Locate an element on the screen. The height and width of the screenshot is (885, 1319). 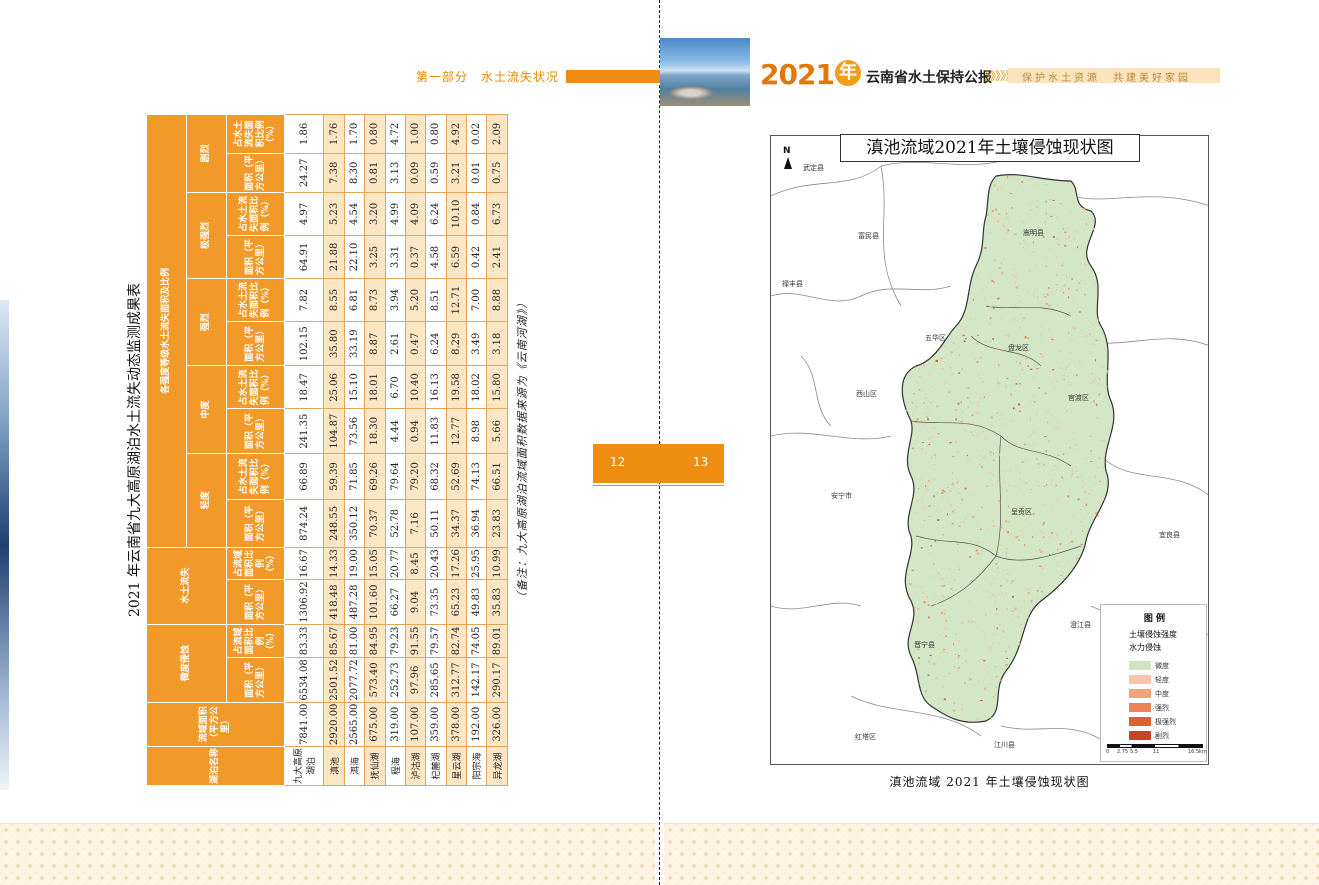
data-cell: 319.00 is located at coordinates (395, 724).